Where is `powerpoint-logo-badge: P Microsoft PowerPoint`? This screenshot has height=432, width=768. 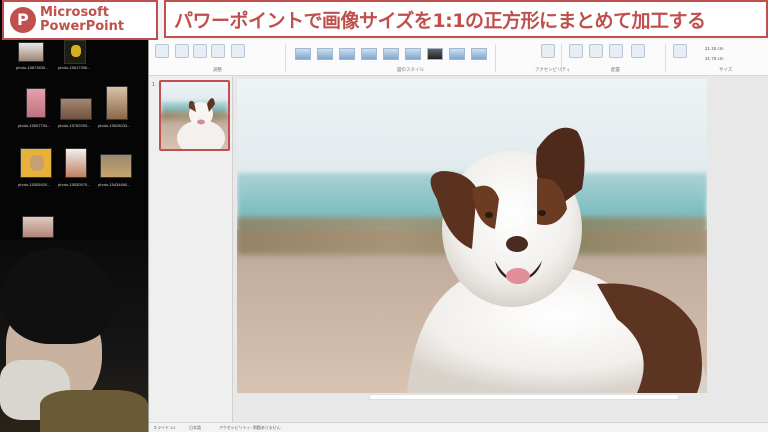 powerpoint-logo-badge: P Microsoft PowerPoint is located at coordinates (80, 20).